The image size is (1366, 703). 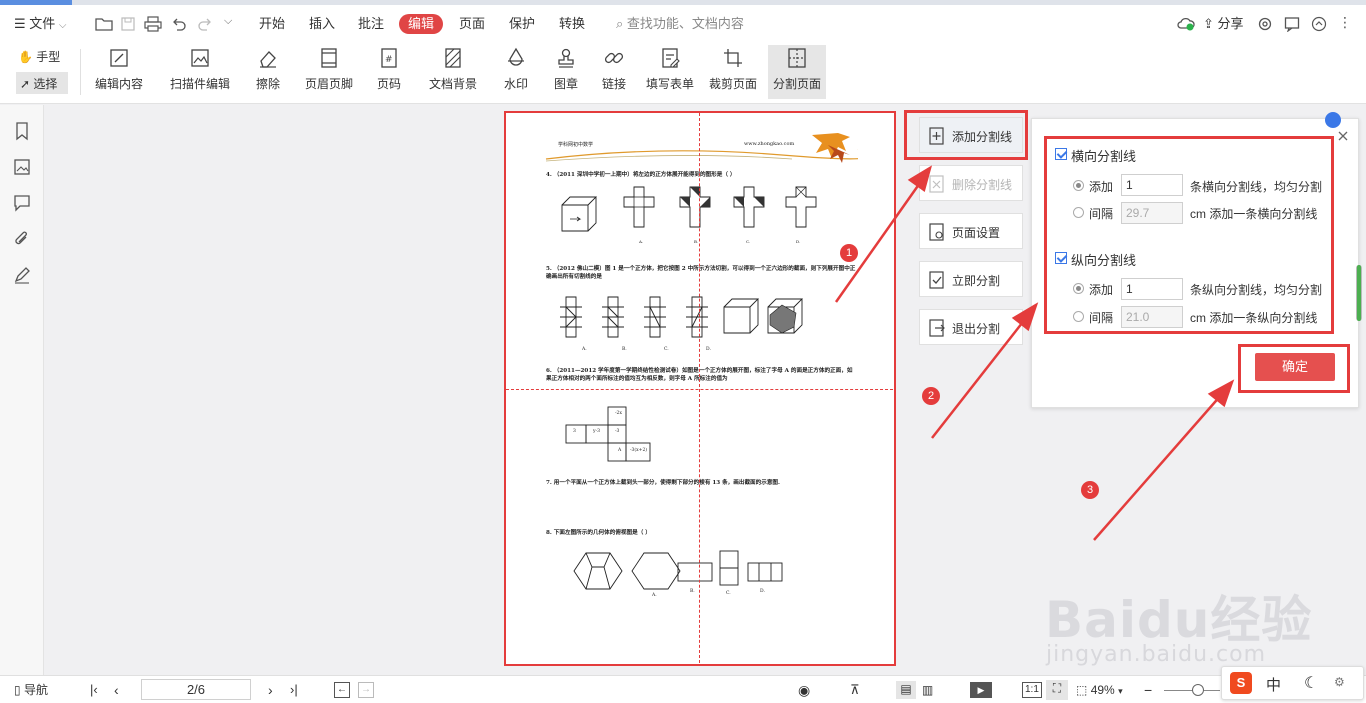 I want to click on question-4: 4. （2011 深圳中学初一上期中）将左边的正方体展开能得到的图形是（ ）, so click(x=641, y=175).